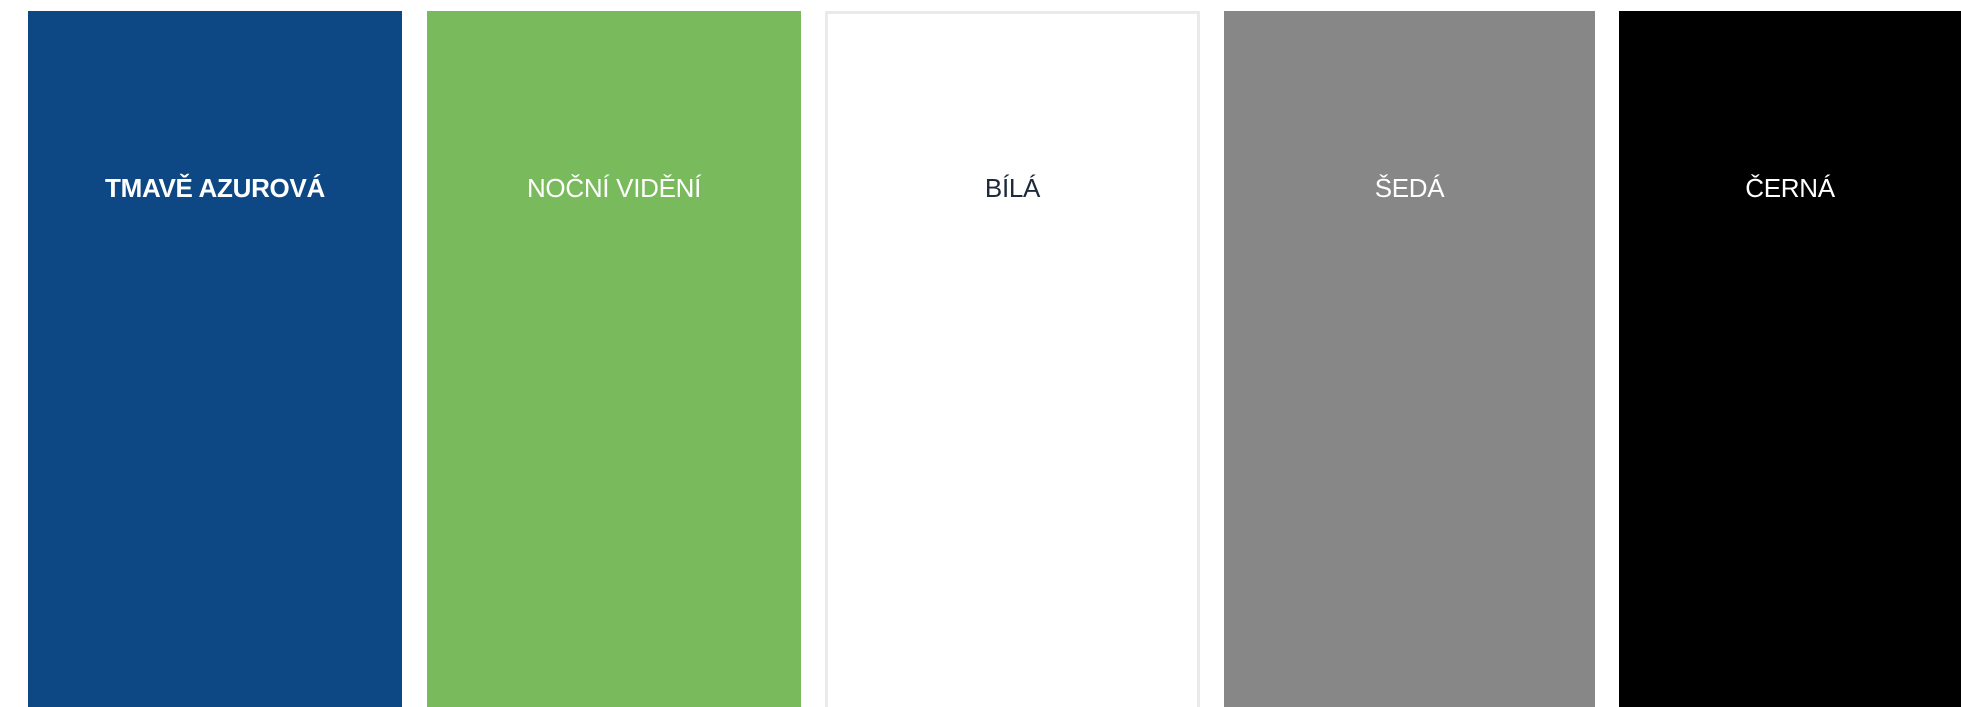 The width and height of the screenshot is (1961, 707). What do you see at coordinates (1790, 188) in the screenshot?
I see `swatch-label: ČERNÁ` at bounding box center [1790, 188].